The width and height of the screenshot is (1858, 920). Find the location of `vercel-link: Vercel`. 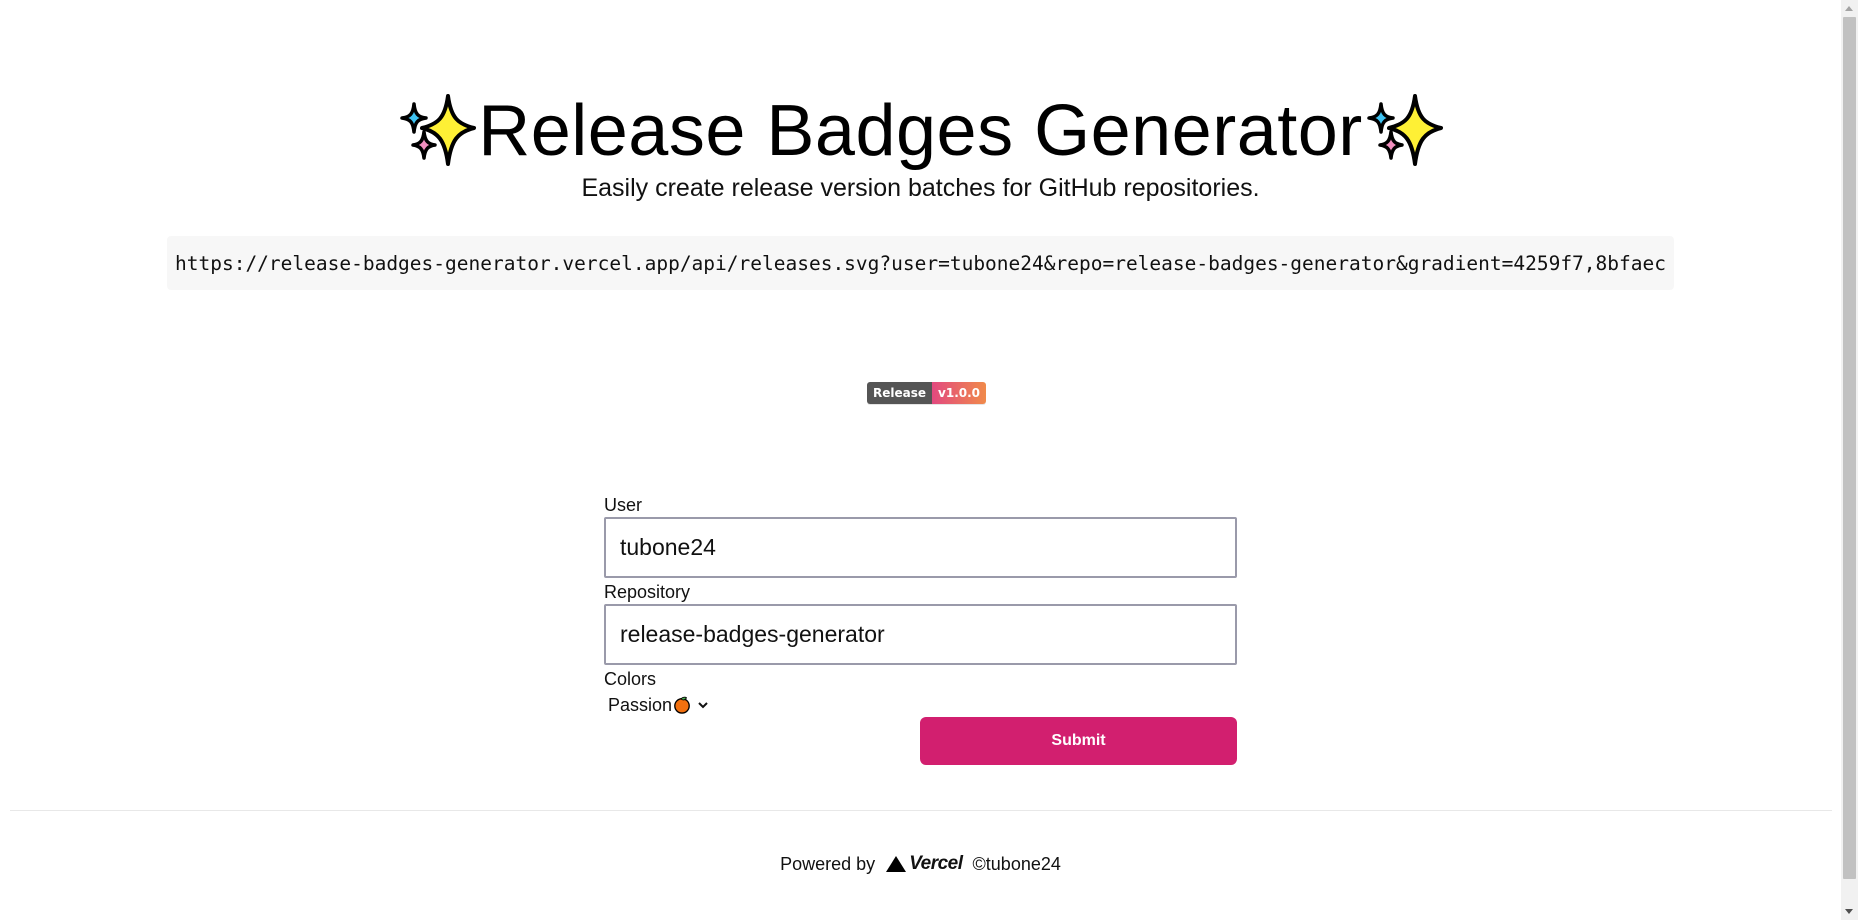

vercel-link: Vercel is located at coordinates (924, 864).